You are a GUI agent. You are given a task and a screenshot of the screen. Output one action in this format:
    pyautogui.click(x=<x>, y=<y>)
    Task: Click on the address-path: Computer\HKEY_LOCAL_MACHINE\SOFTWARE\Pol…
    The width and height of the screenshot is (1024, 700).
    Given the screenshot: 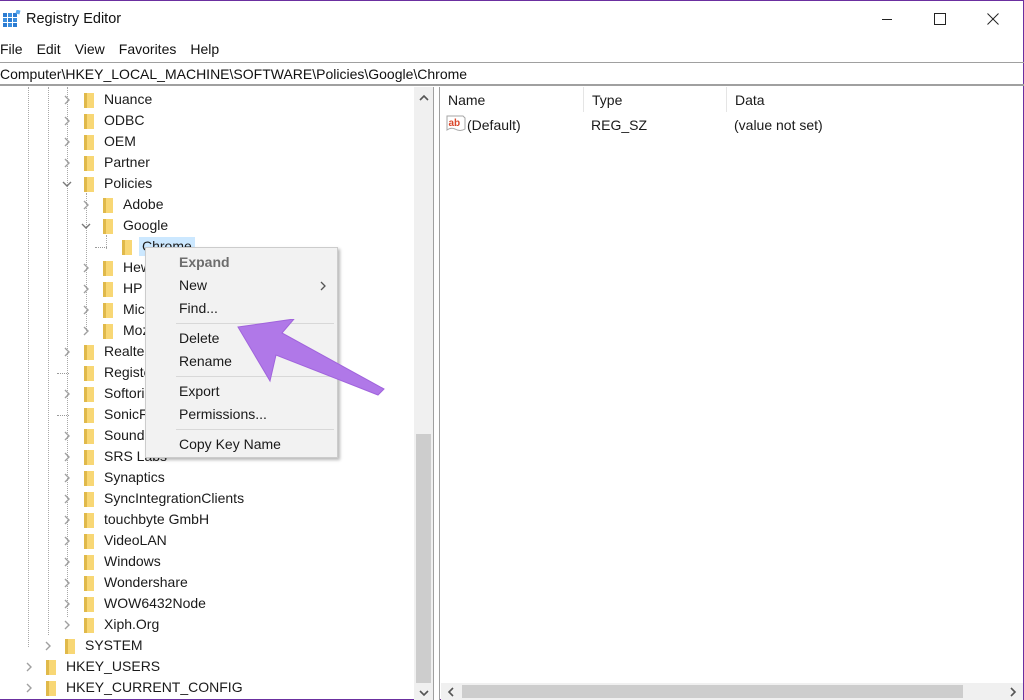 What is the action you would take?
    pyautogui.click(x=233, y=74)
    